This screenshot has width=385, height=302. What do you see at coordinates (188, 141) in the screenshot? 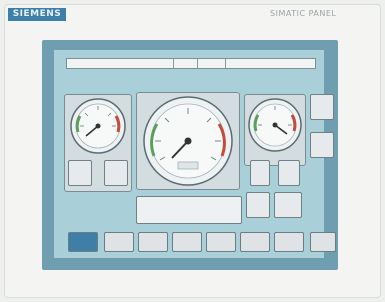
I see `center-gauge-icon` at bounding box center [188, 141].